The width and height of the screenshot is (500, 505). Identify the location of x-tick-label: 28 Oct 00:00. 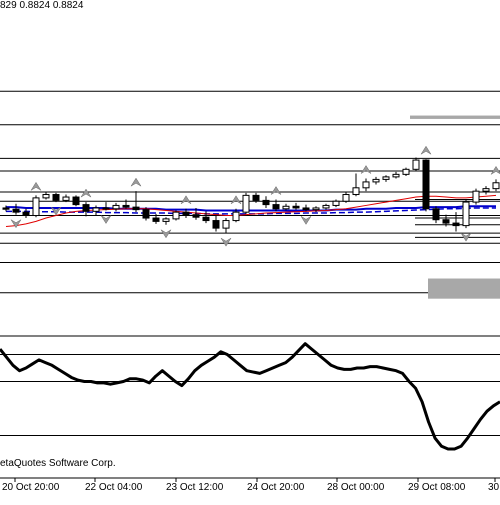
(356, 487).